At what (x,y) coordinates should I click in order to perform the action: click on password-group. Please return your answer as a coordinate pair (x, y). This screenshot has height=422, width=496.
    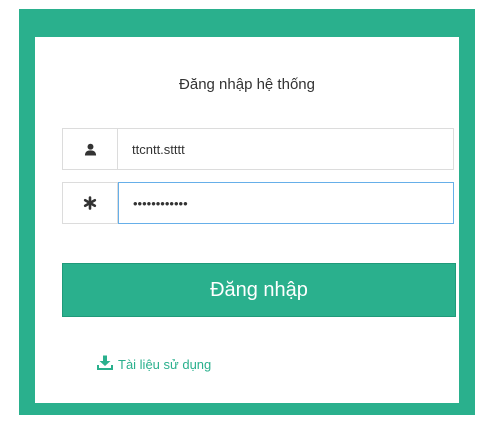
    Looking at the image, I should click on (258, 203).